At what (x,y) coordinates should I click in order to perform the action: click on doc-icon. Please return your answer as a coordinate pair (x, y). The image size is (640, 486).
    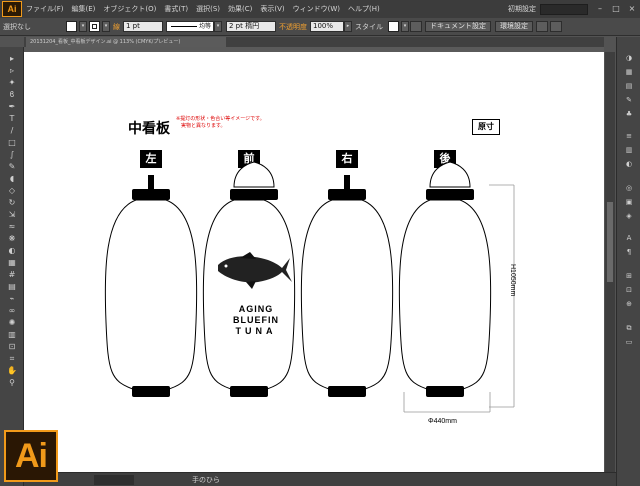
    Looking at the image, I should click on (416, 26).